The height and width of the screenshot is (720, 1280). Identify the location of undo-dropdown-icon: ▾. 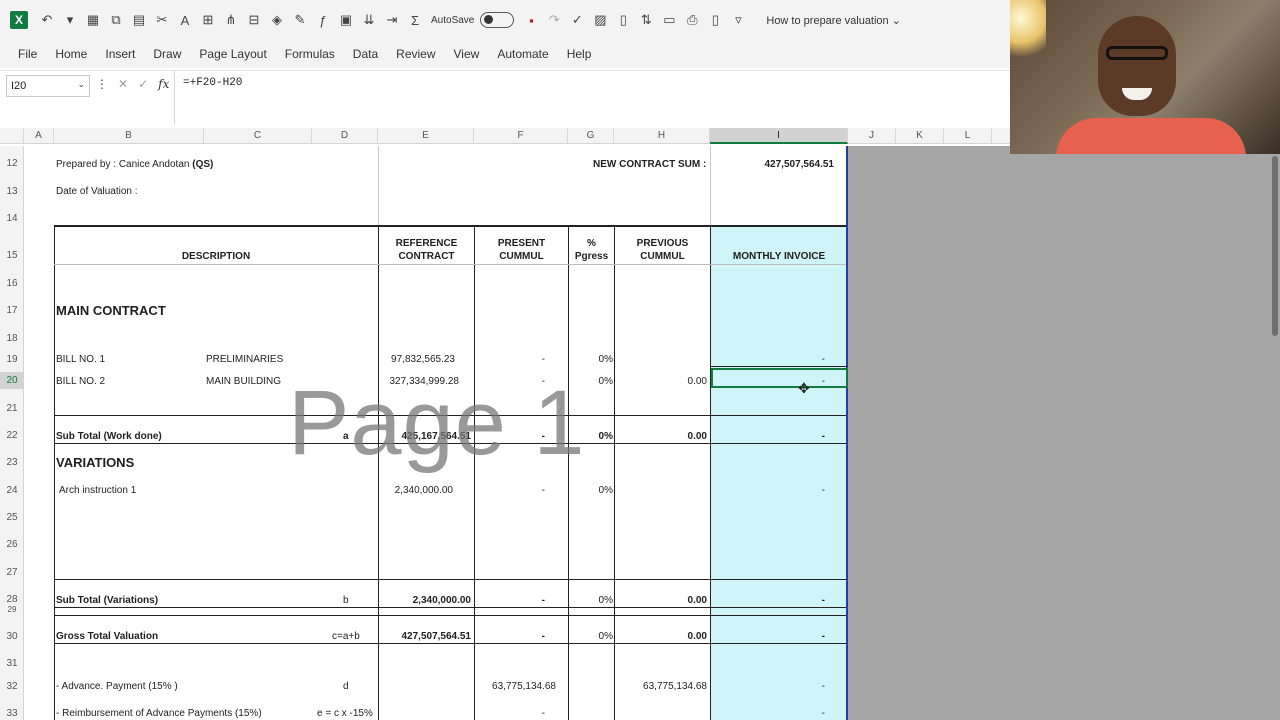
(70, 20).